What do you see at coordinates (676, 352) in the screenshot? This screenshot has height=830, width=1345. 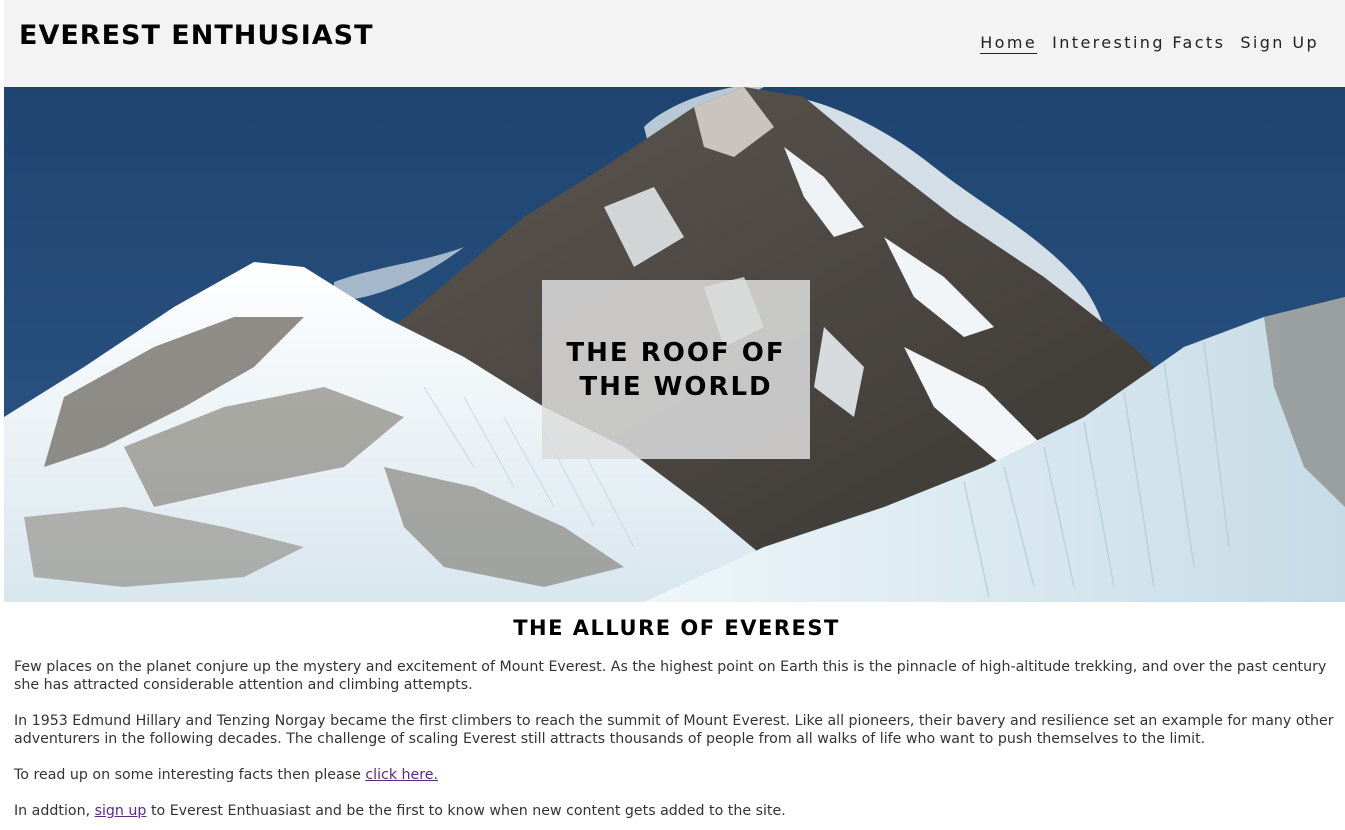 I see `hero-title-line-1: THE ROOF OF` at bounding box center [676, 352].